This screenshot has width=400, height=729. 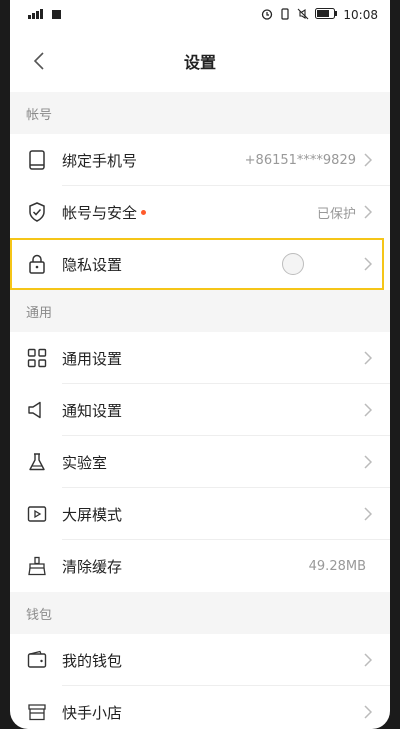 I want to click on alarm-icon, so click(x=267, y=15).